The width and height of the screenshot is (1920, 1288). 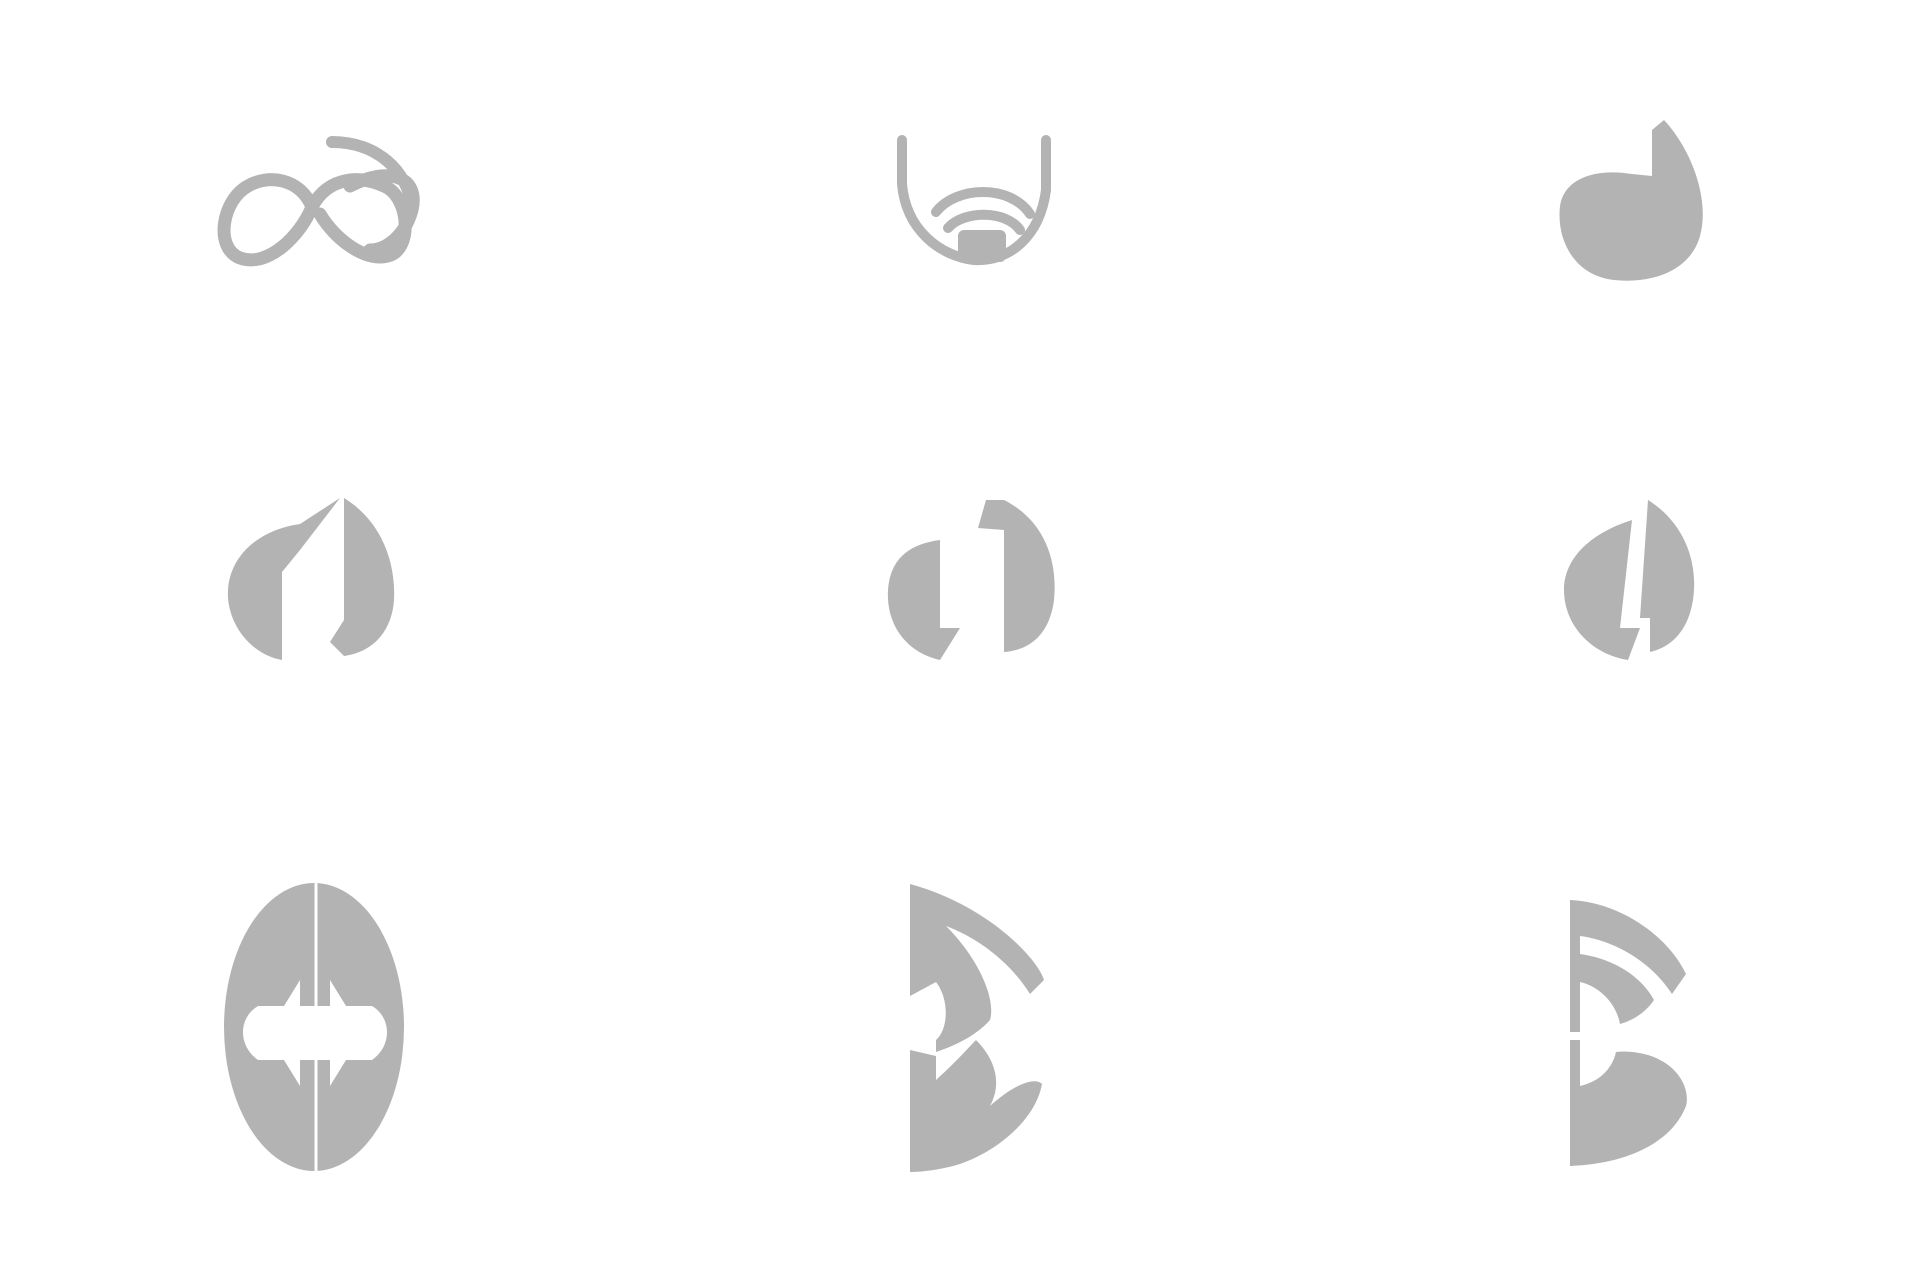 I want to click on split-leaf-c-icon, so click(x=1629, y=580).